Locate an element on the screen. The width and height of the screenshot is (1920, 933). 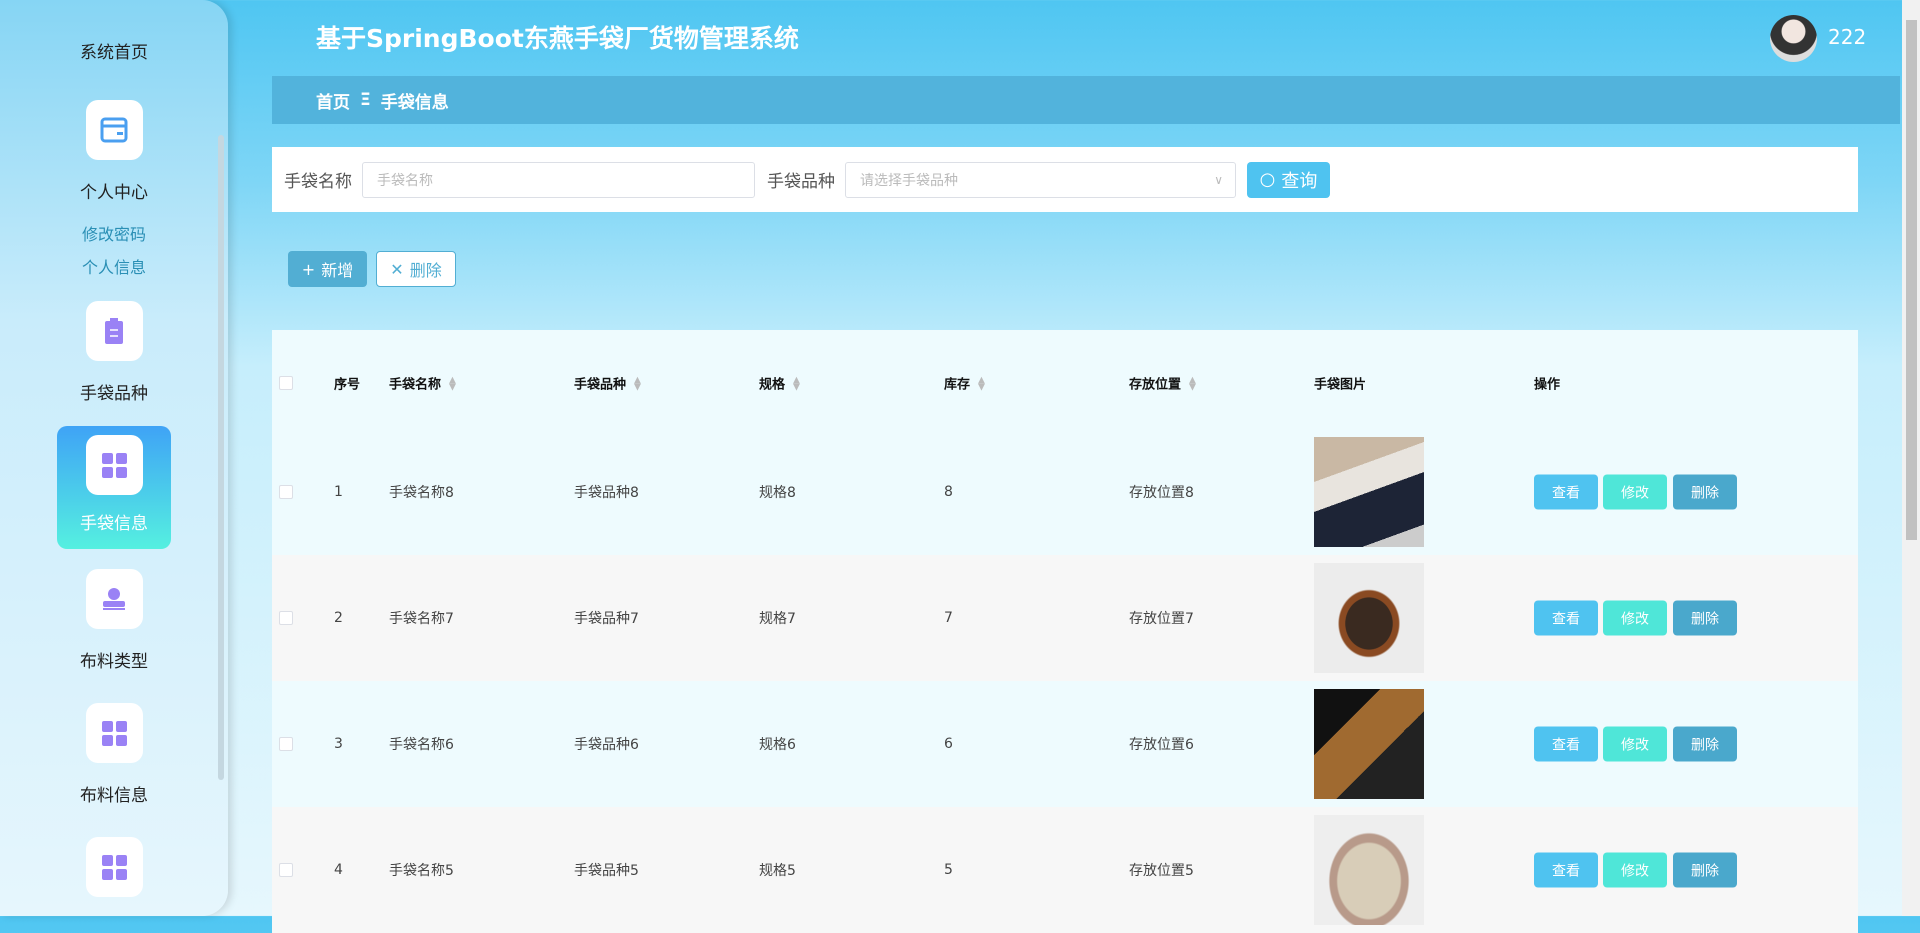
sidebar-item-fabric-type: 布料类型 is located at coordinates (114, 620).